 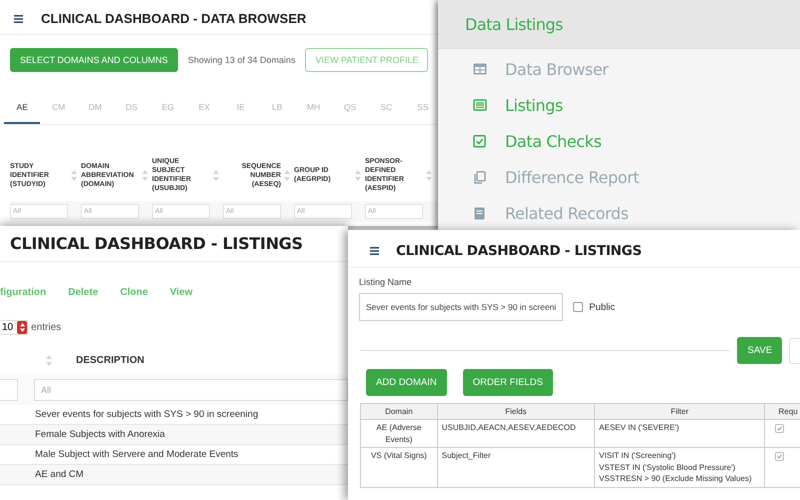 I want to click on save-button: SAVE, so click(x=759, y=350).